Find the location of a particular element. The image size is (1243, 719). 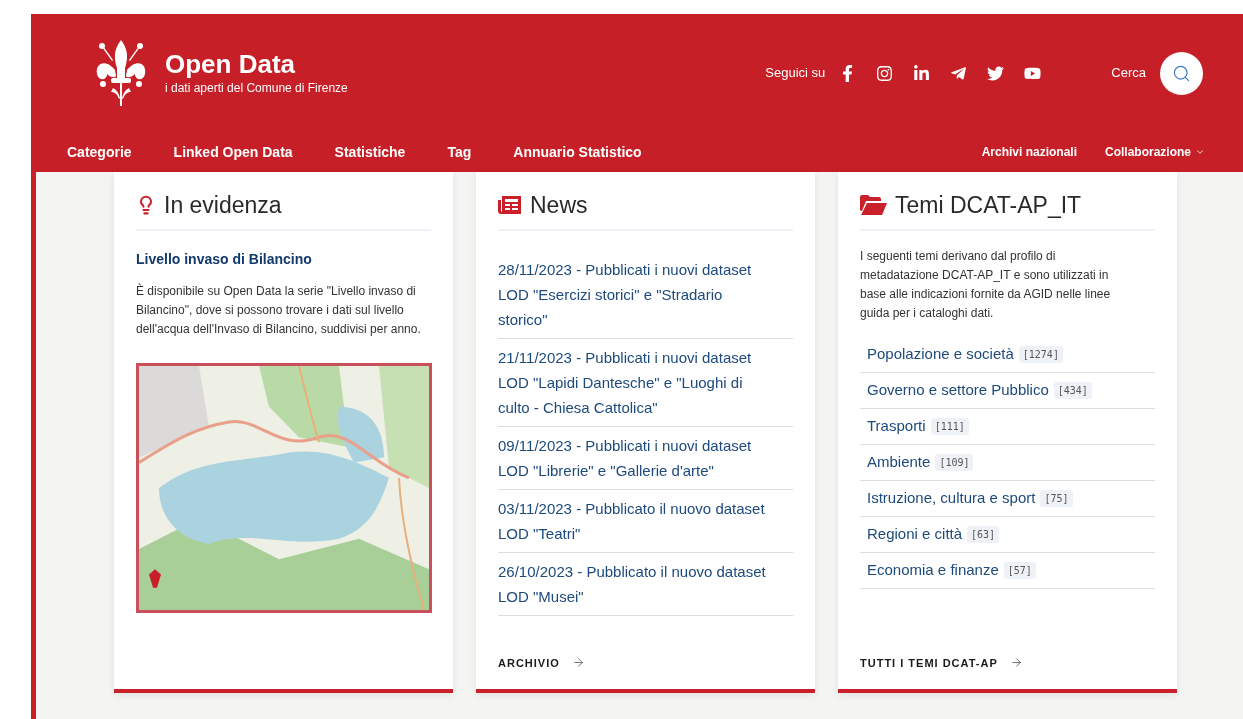

theme-link: Governo e settore Pubblico is located at coordinates (958, 390).